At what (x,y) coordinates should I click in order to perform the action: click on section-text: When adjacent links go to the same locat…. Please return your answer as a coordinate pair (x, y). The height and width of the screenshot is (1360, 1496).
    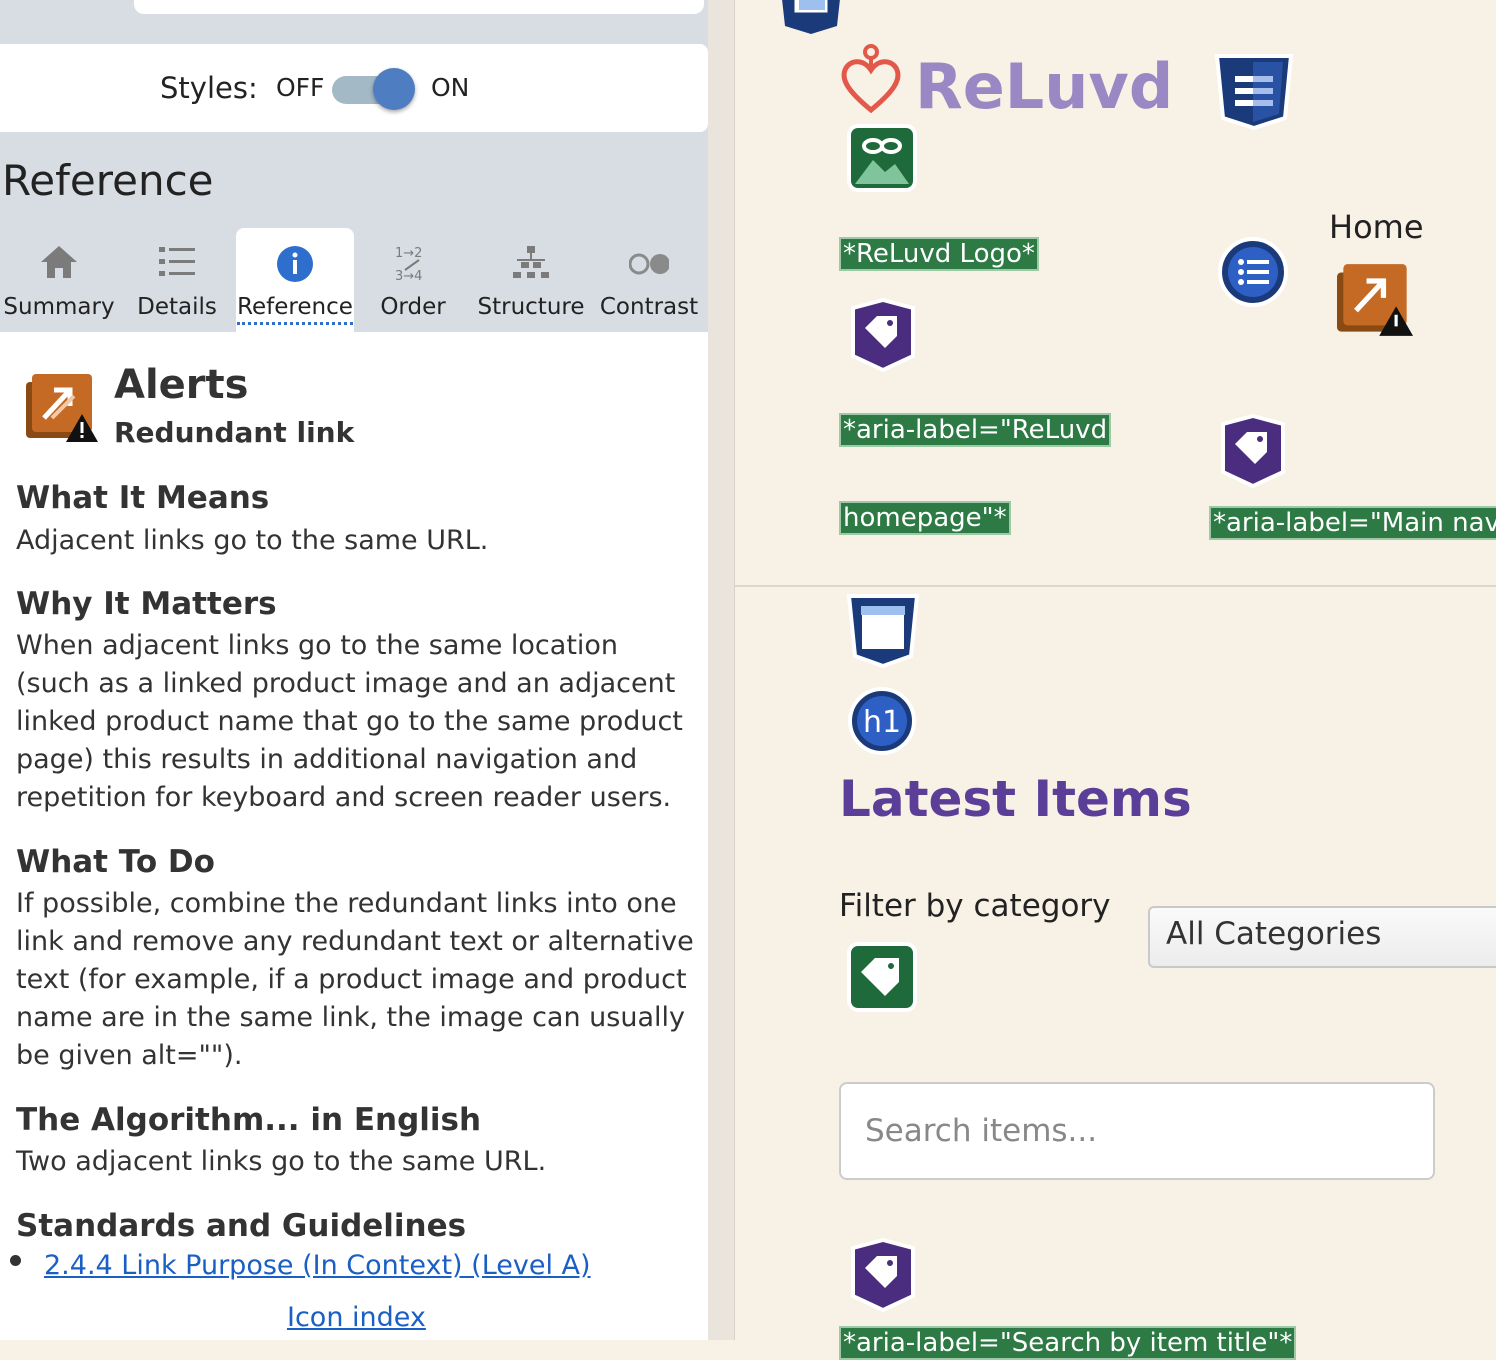
    Looking at the image, I should click on (349, 721).